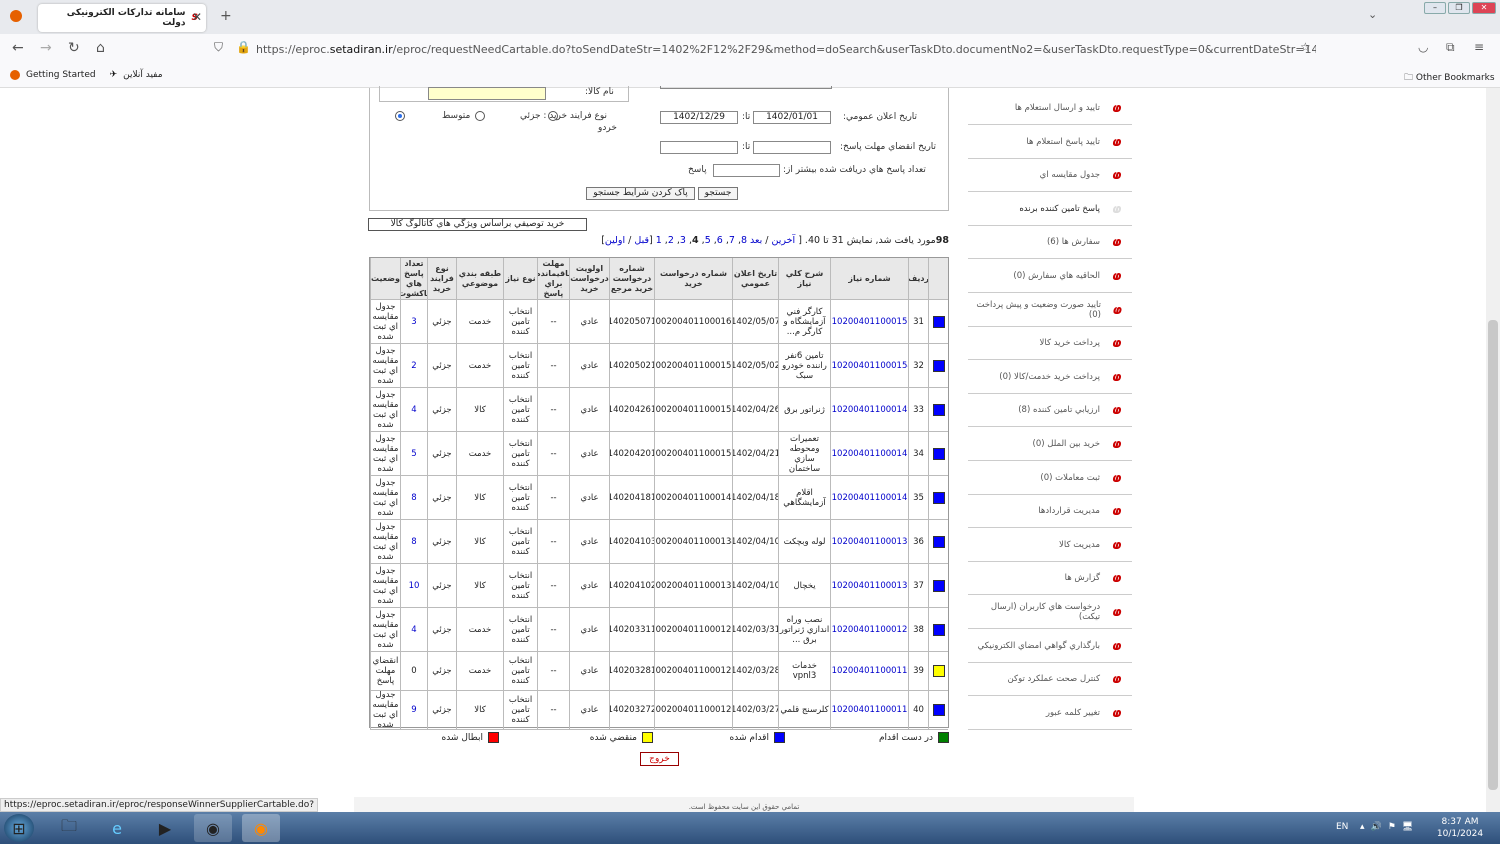  Describe the element at coordinates (46, 48) in the screenshot. I see `forward-icon: →` at that location.